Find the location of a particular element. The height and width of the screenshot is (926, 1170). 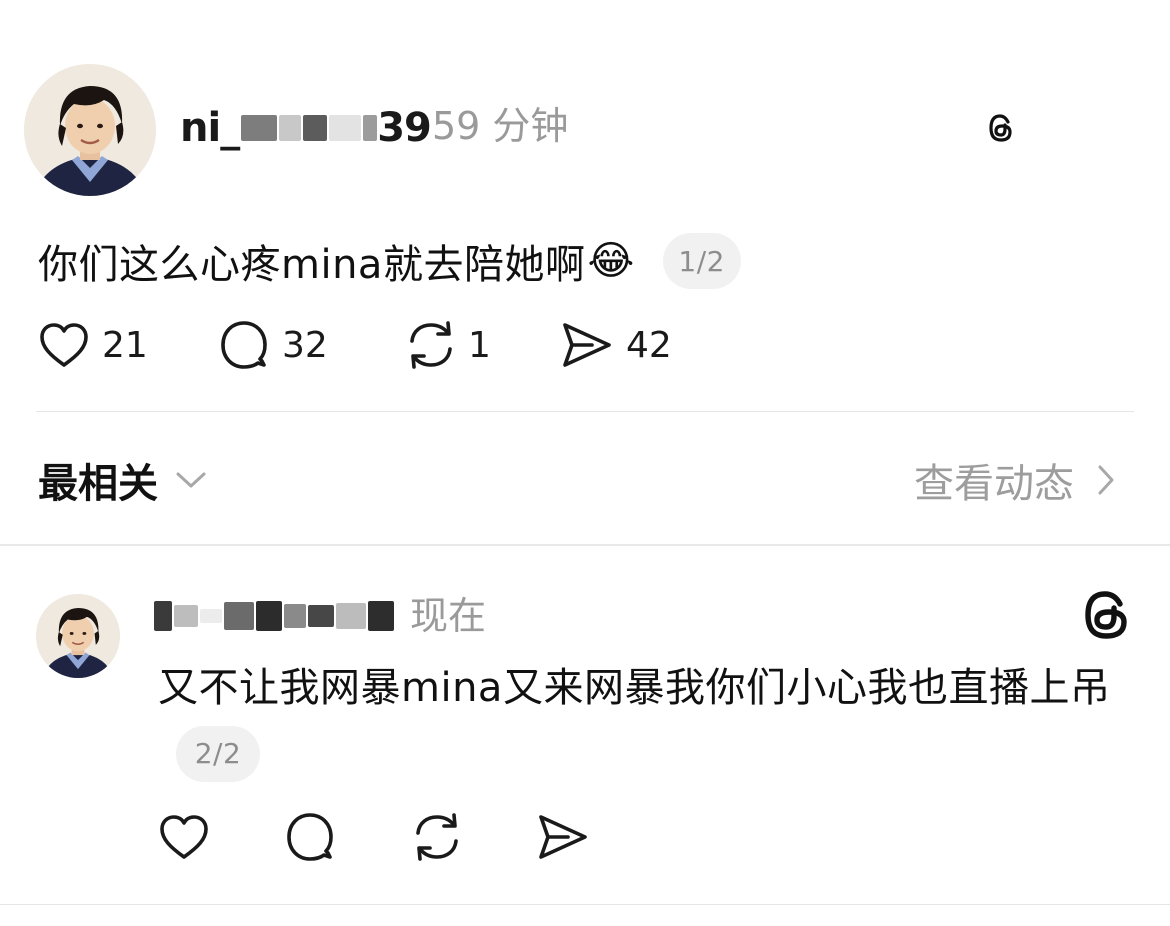

repost-button: 1 is located at coordinates (482, 345).